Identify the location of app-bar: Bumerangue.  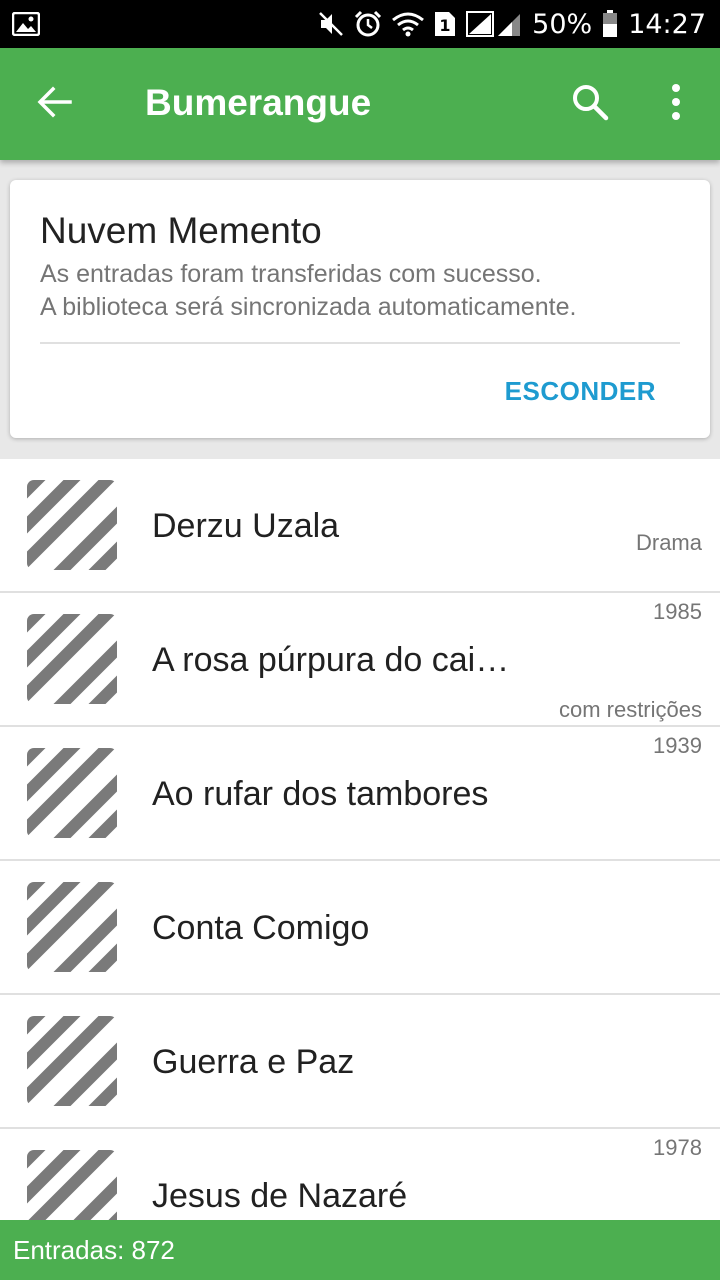
(360, 104).